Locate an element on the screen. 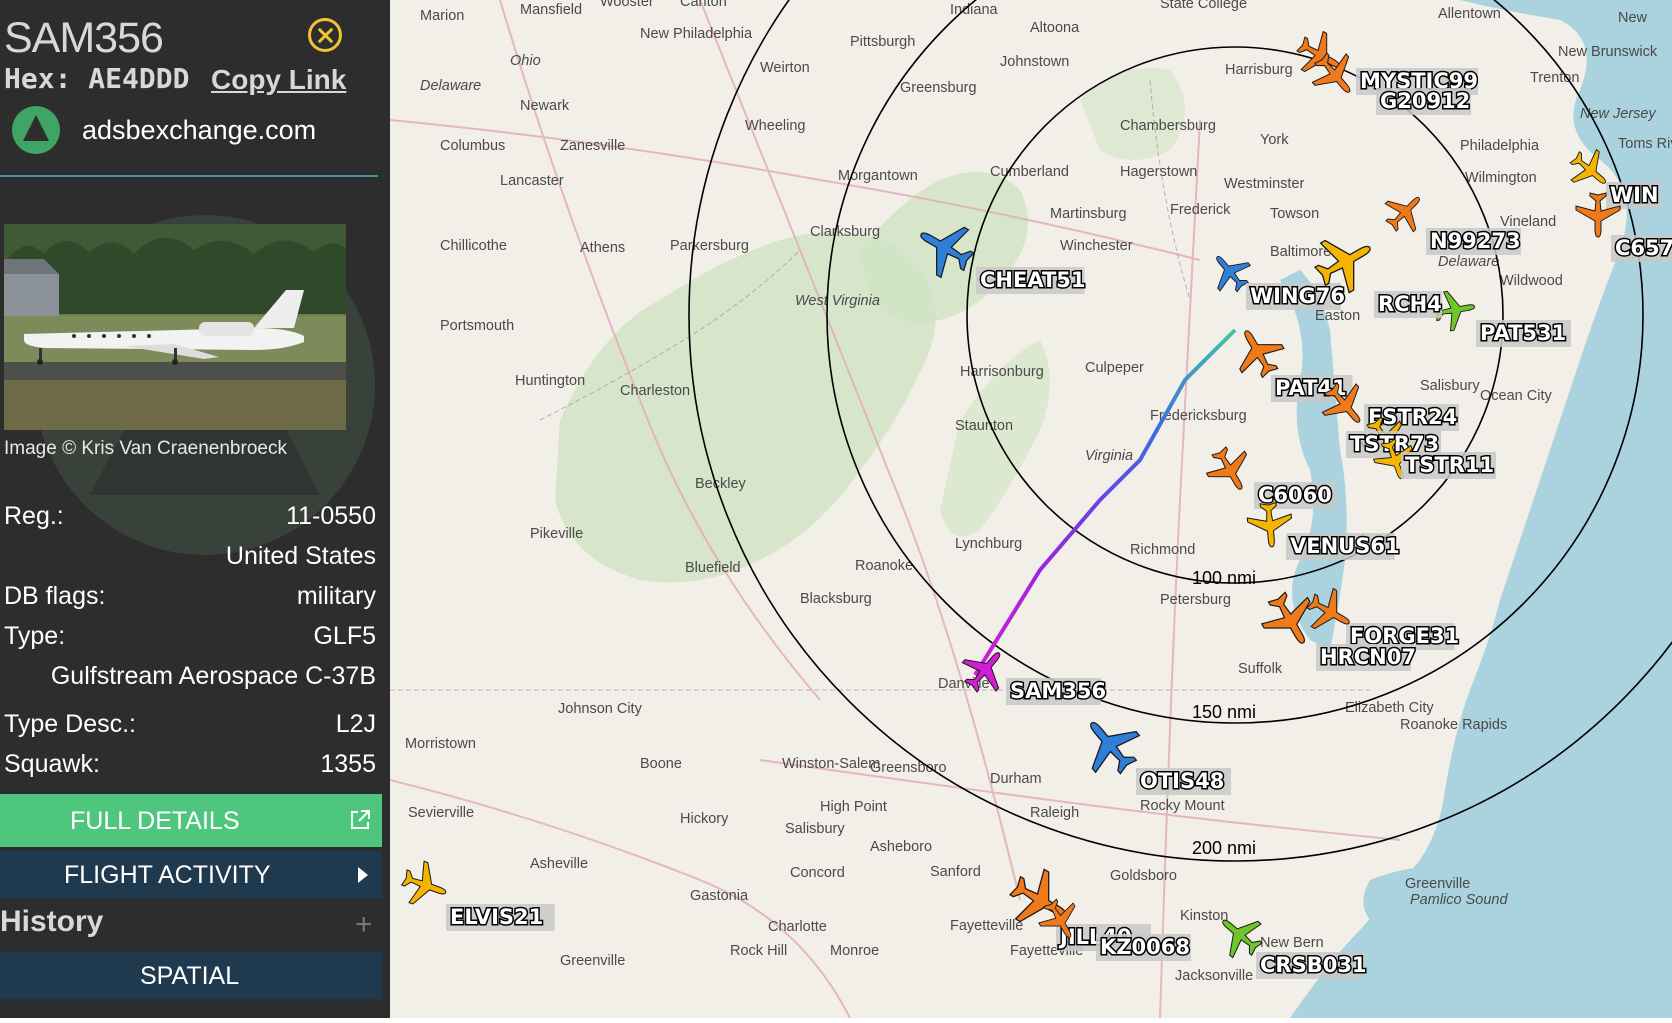  city-label: Roanoke Rapids is located at coordinates (1453, 725).